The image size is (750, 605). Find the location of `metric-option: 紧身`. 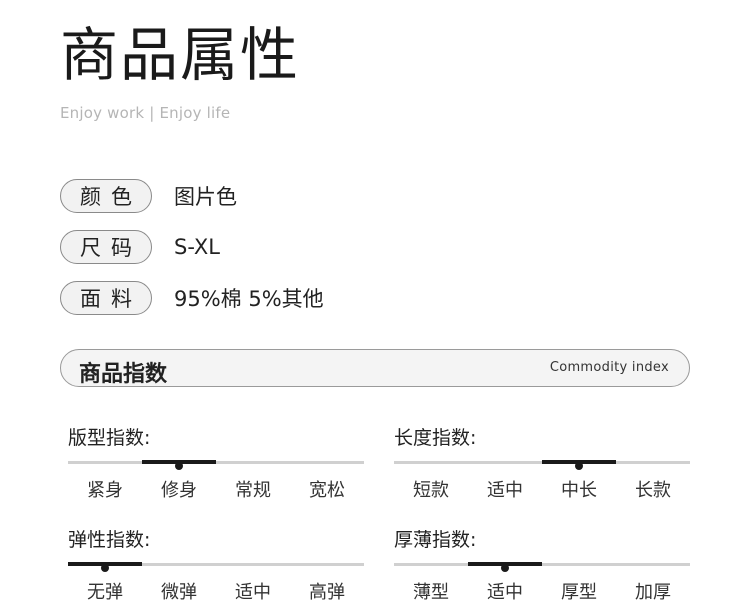

metric-option: 紧身 is located at coordinates (105, 490).